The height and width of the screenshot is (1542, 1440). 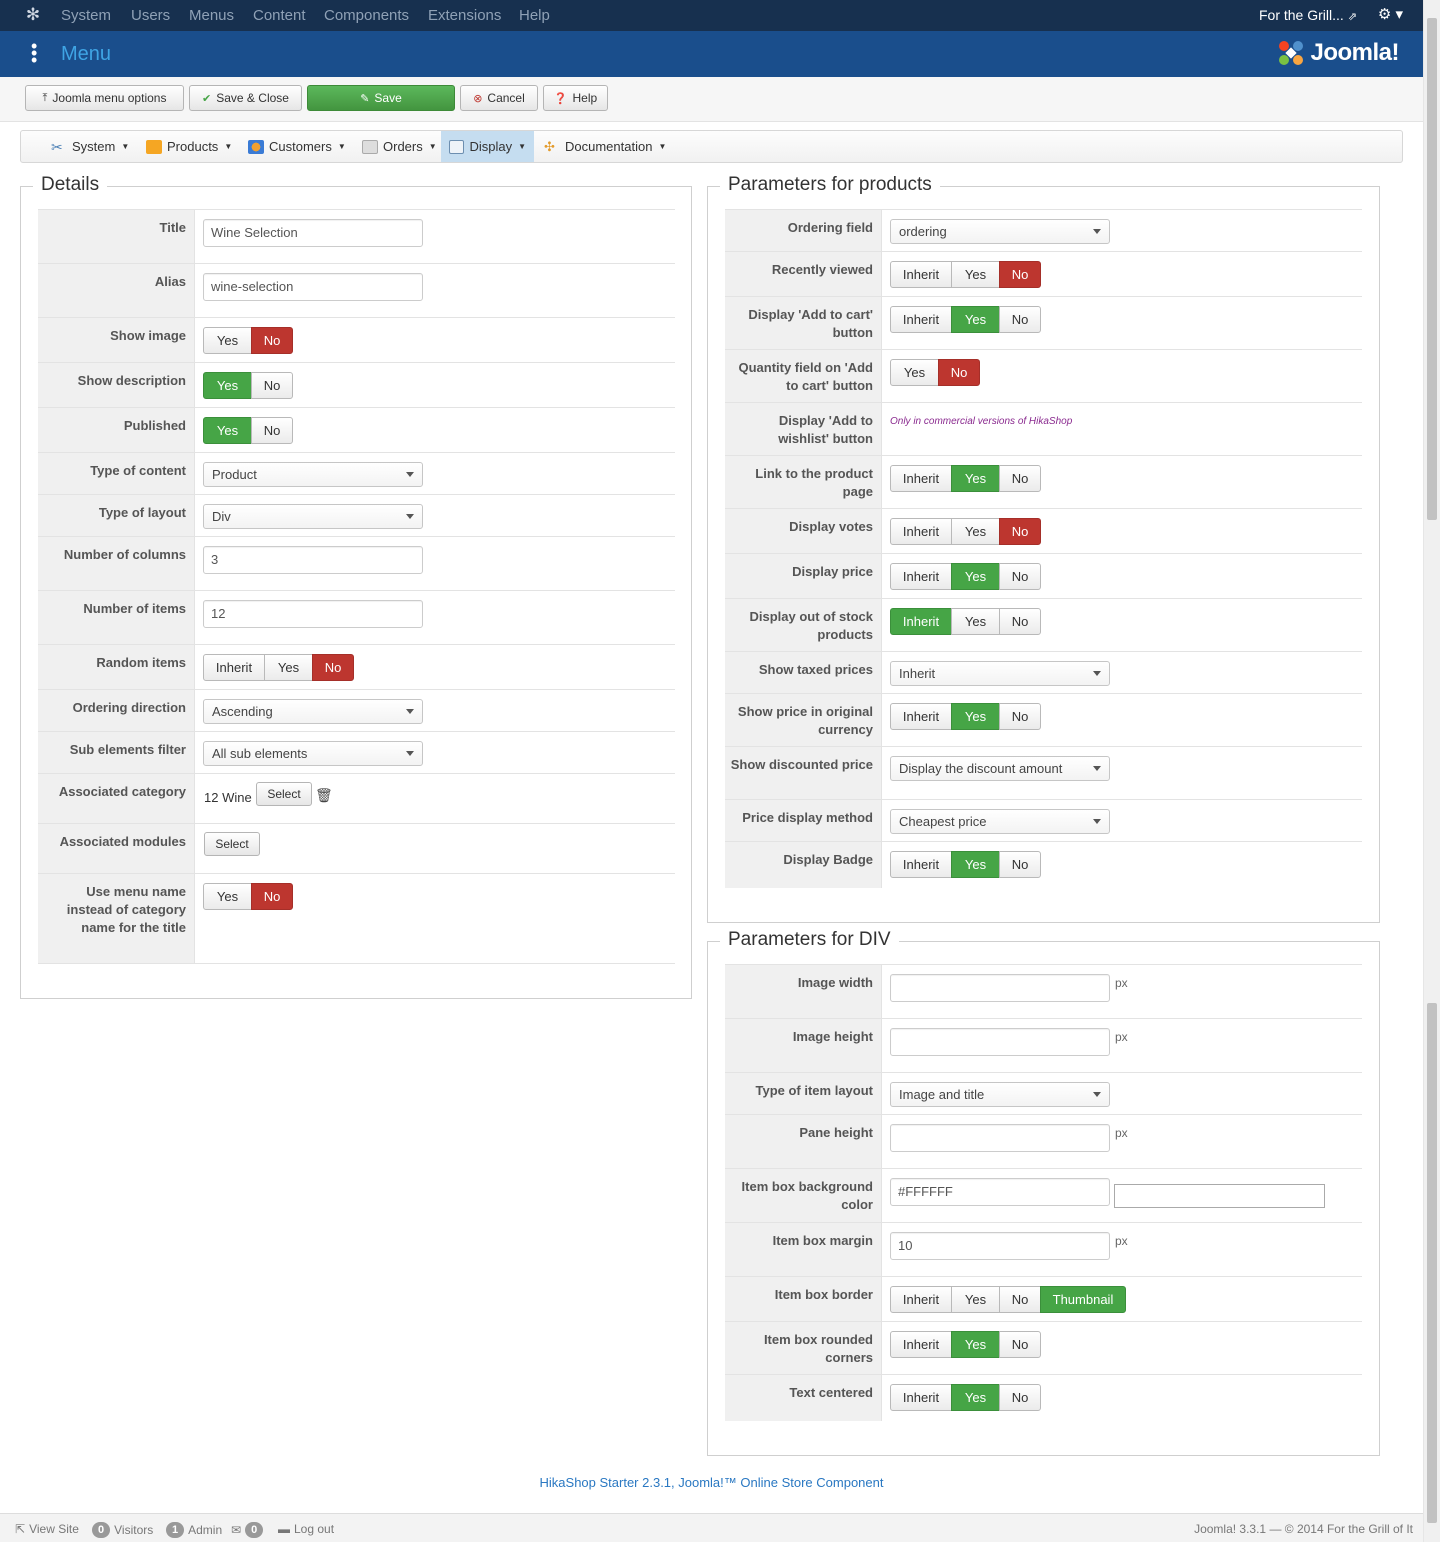 What do you see at coordinates (245, 98) in the screenshot?
I see `save-close-button: ✔ Save & Close` at bounding box center [245, 98].